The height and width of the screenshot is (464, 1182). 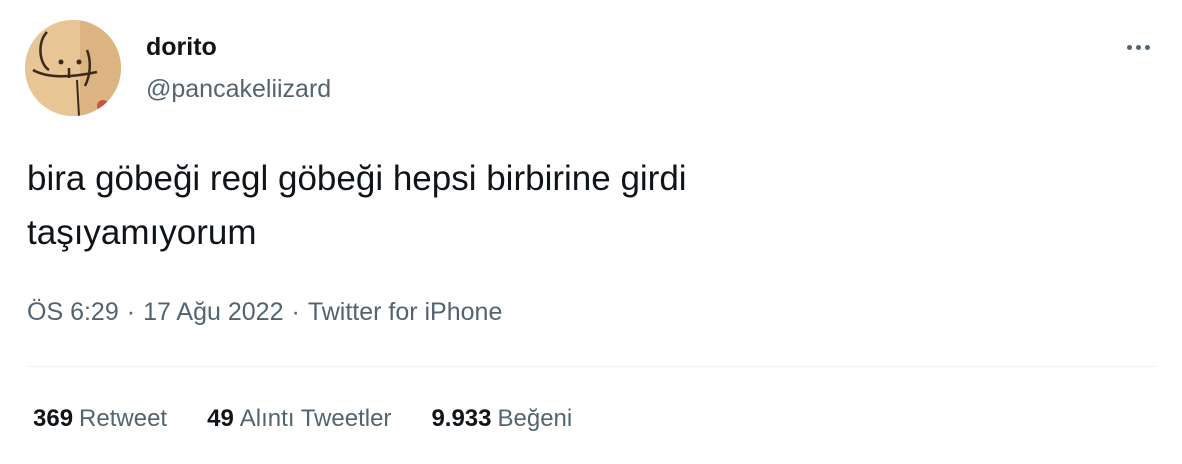 I want to click on author-avatar, so click(x=73, y=68).